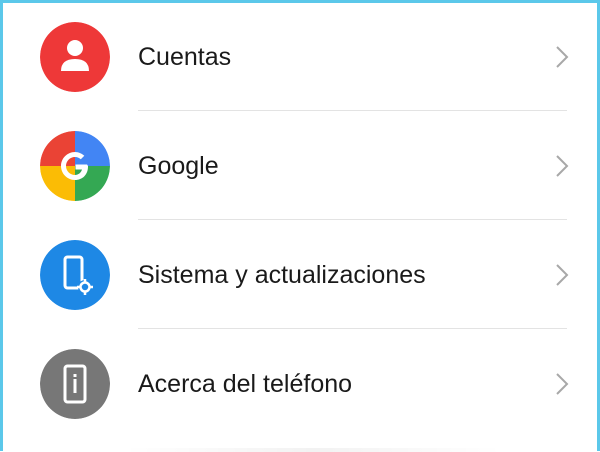 Image resolution: width=600 pixels, height=452 pixels. What do you see at coordinates (75, 275) in the screenshot?
I see `phone-settings-icon` at bounding box center [75, 275].